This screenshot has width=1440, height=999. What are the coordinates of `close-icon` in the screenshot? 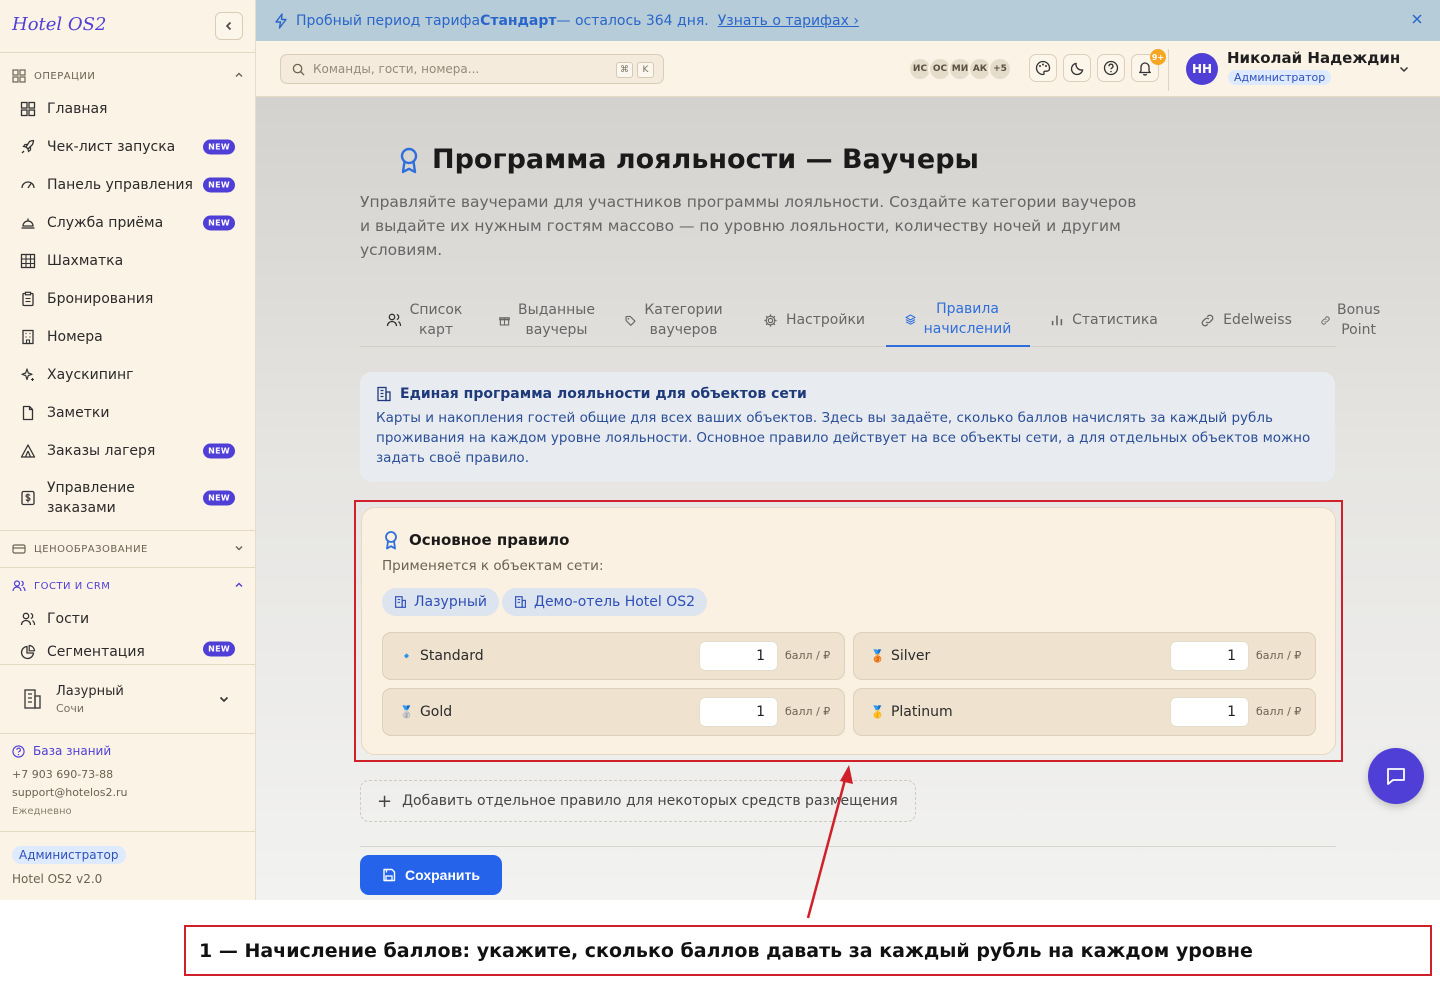 It's located at (1417, 19).